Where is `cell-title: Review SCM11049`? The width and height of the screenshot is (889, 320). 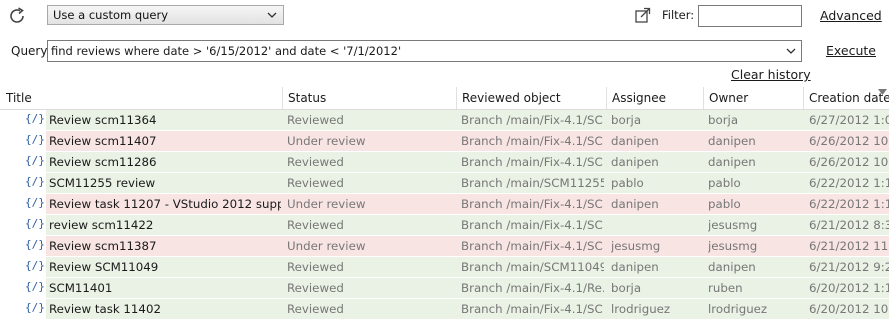 cell-title: Review SCM11049 is located at coordinates (104, 267).